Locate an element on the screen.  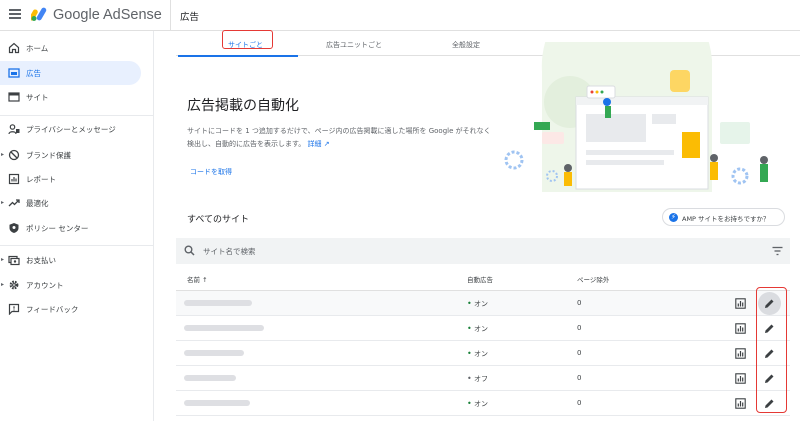
filter-icon is located at coordinates (777, 251).